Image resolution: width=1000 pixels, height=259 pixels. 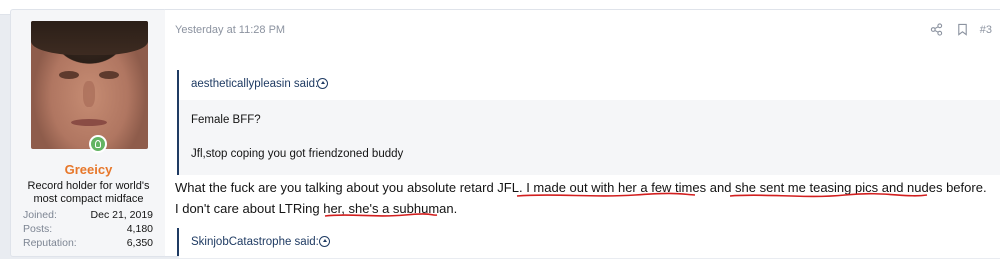 What do you see at coordinates (98, 144) in the screenshot?
I see `online-status-icon` at bounding box center [98, 144].